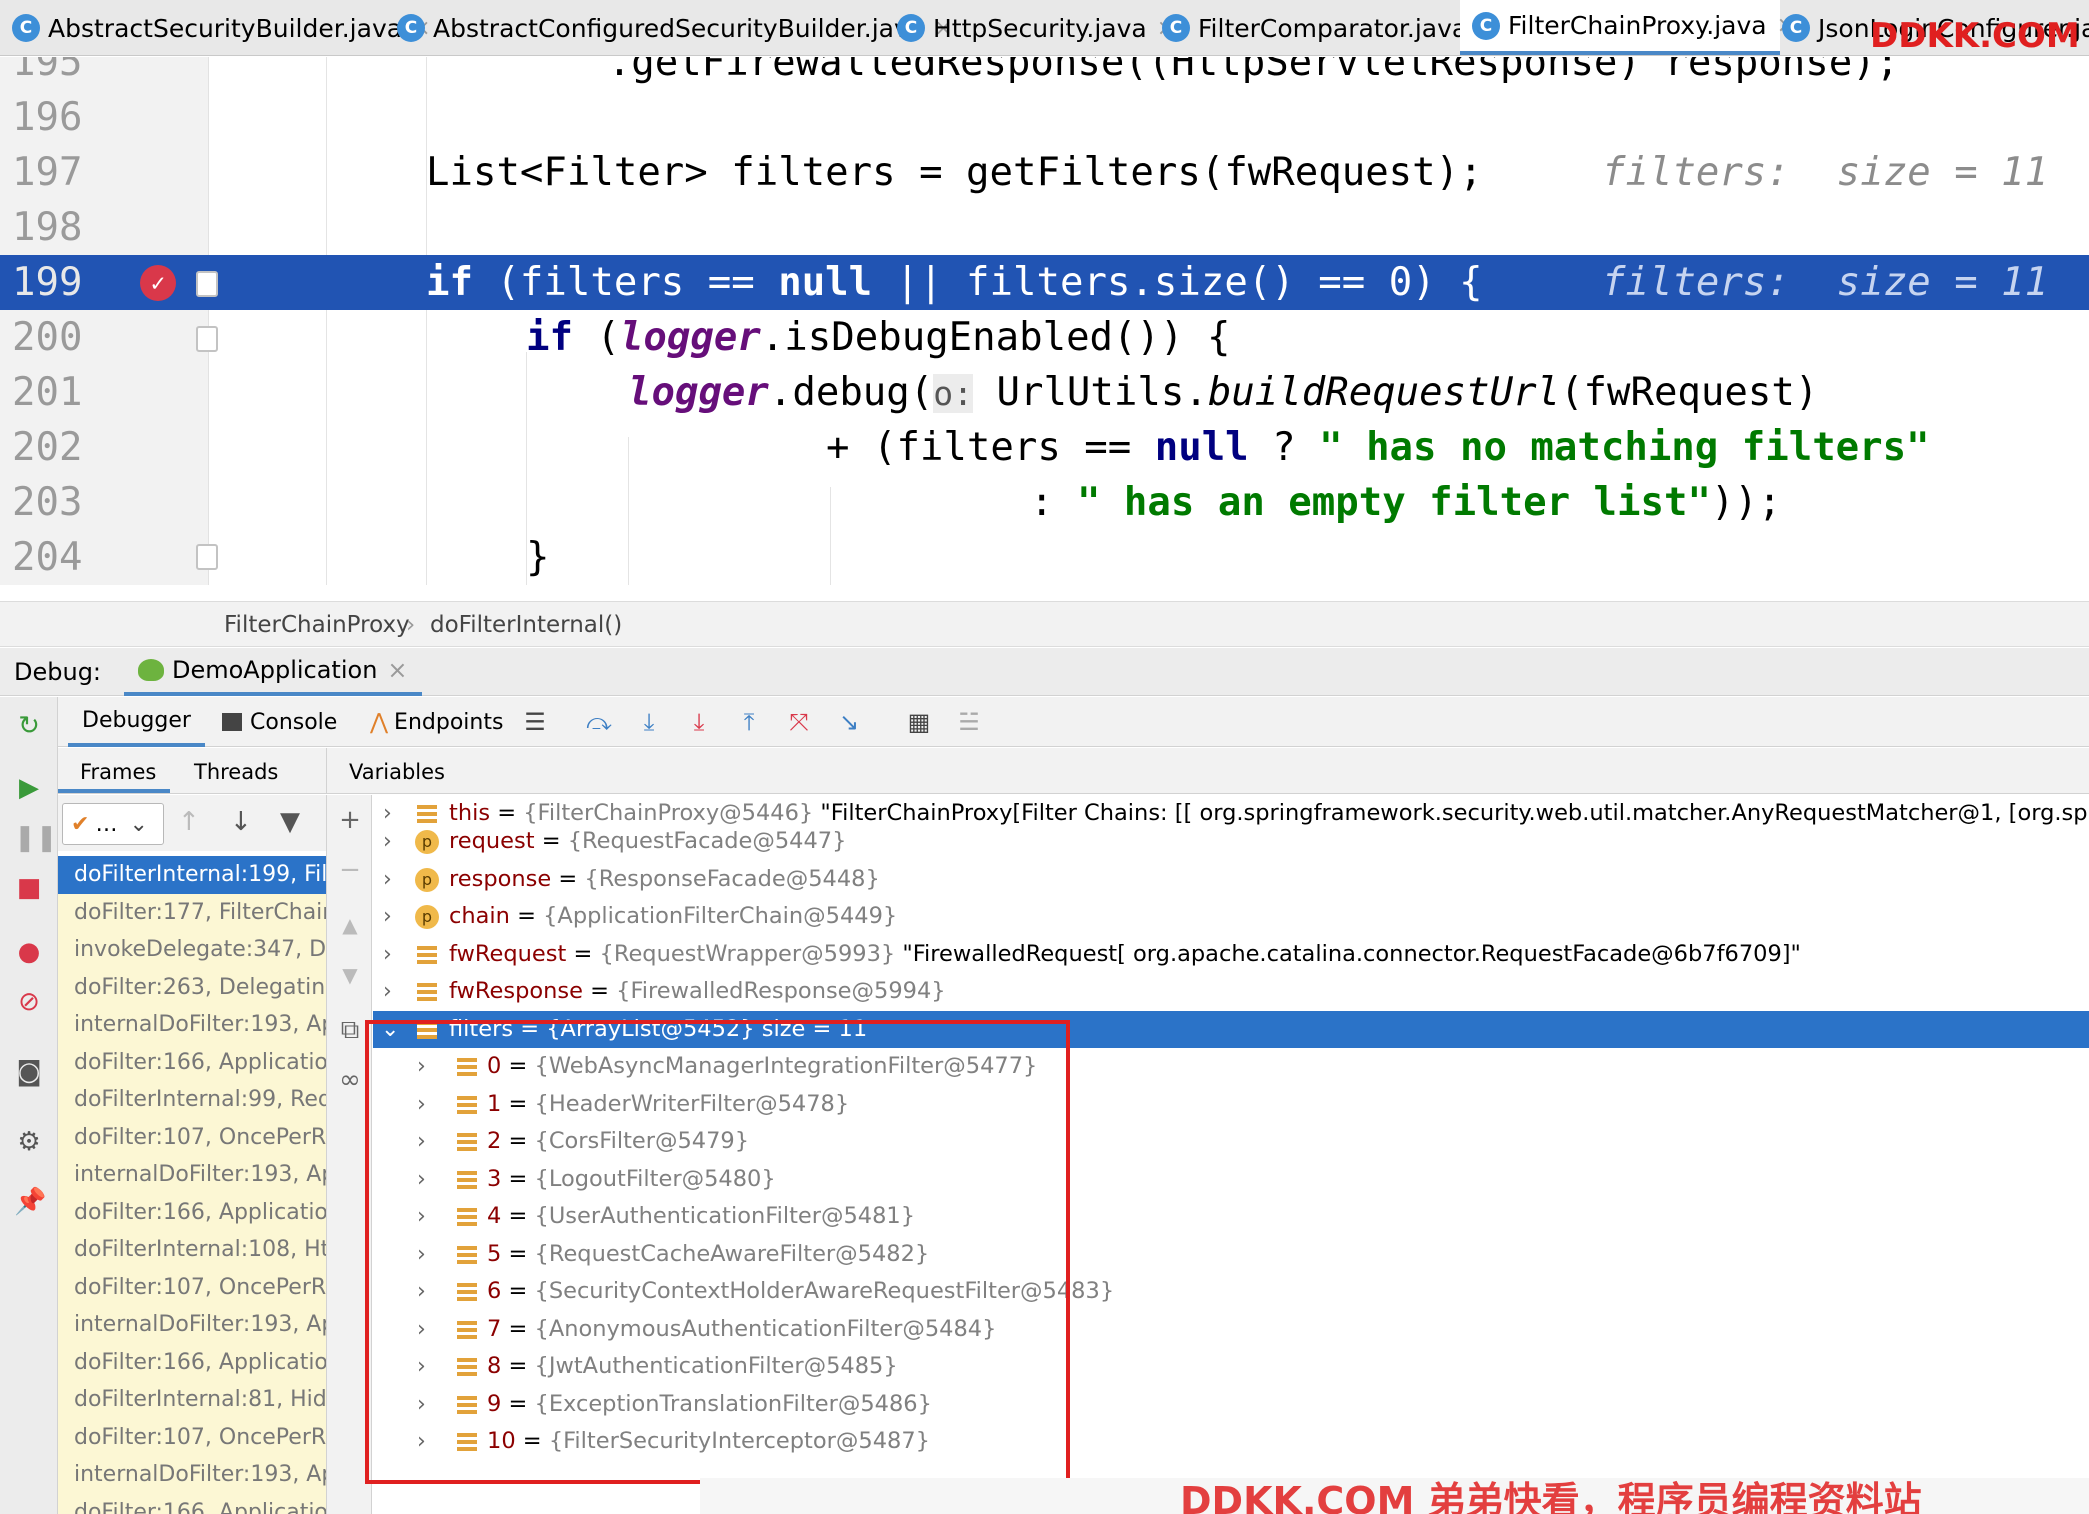 The image size is (2089, 1514). What do you see at coordinates (390, 1030) in the screenshot?
I see `chevron-down-icon: ⌄` at bounding box center [390, 1030].